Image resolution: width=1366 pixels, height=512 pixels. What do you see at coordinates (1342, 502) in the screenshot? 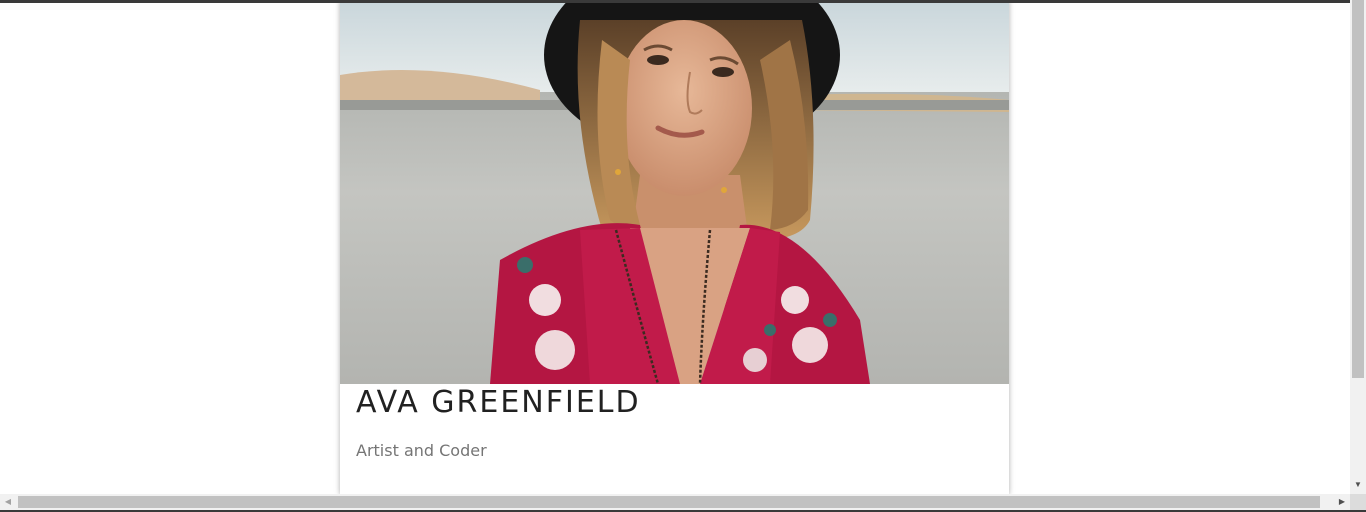
I see `scroll-right-arrow-icon: ▶` at bounding box center [1342, 502].